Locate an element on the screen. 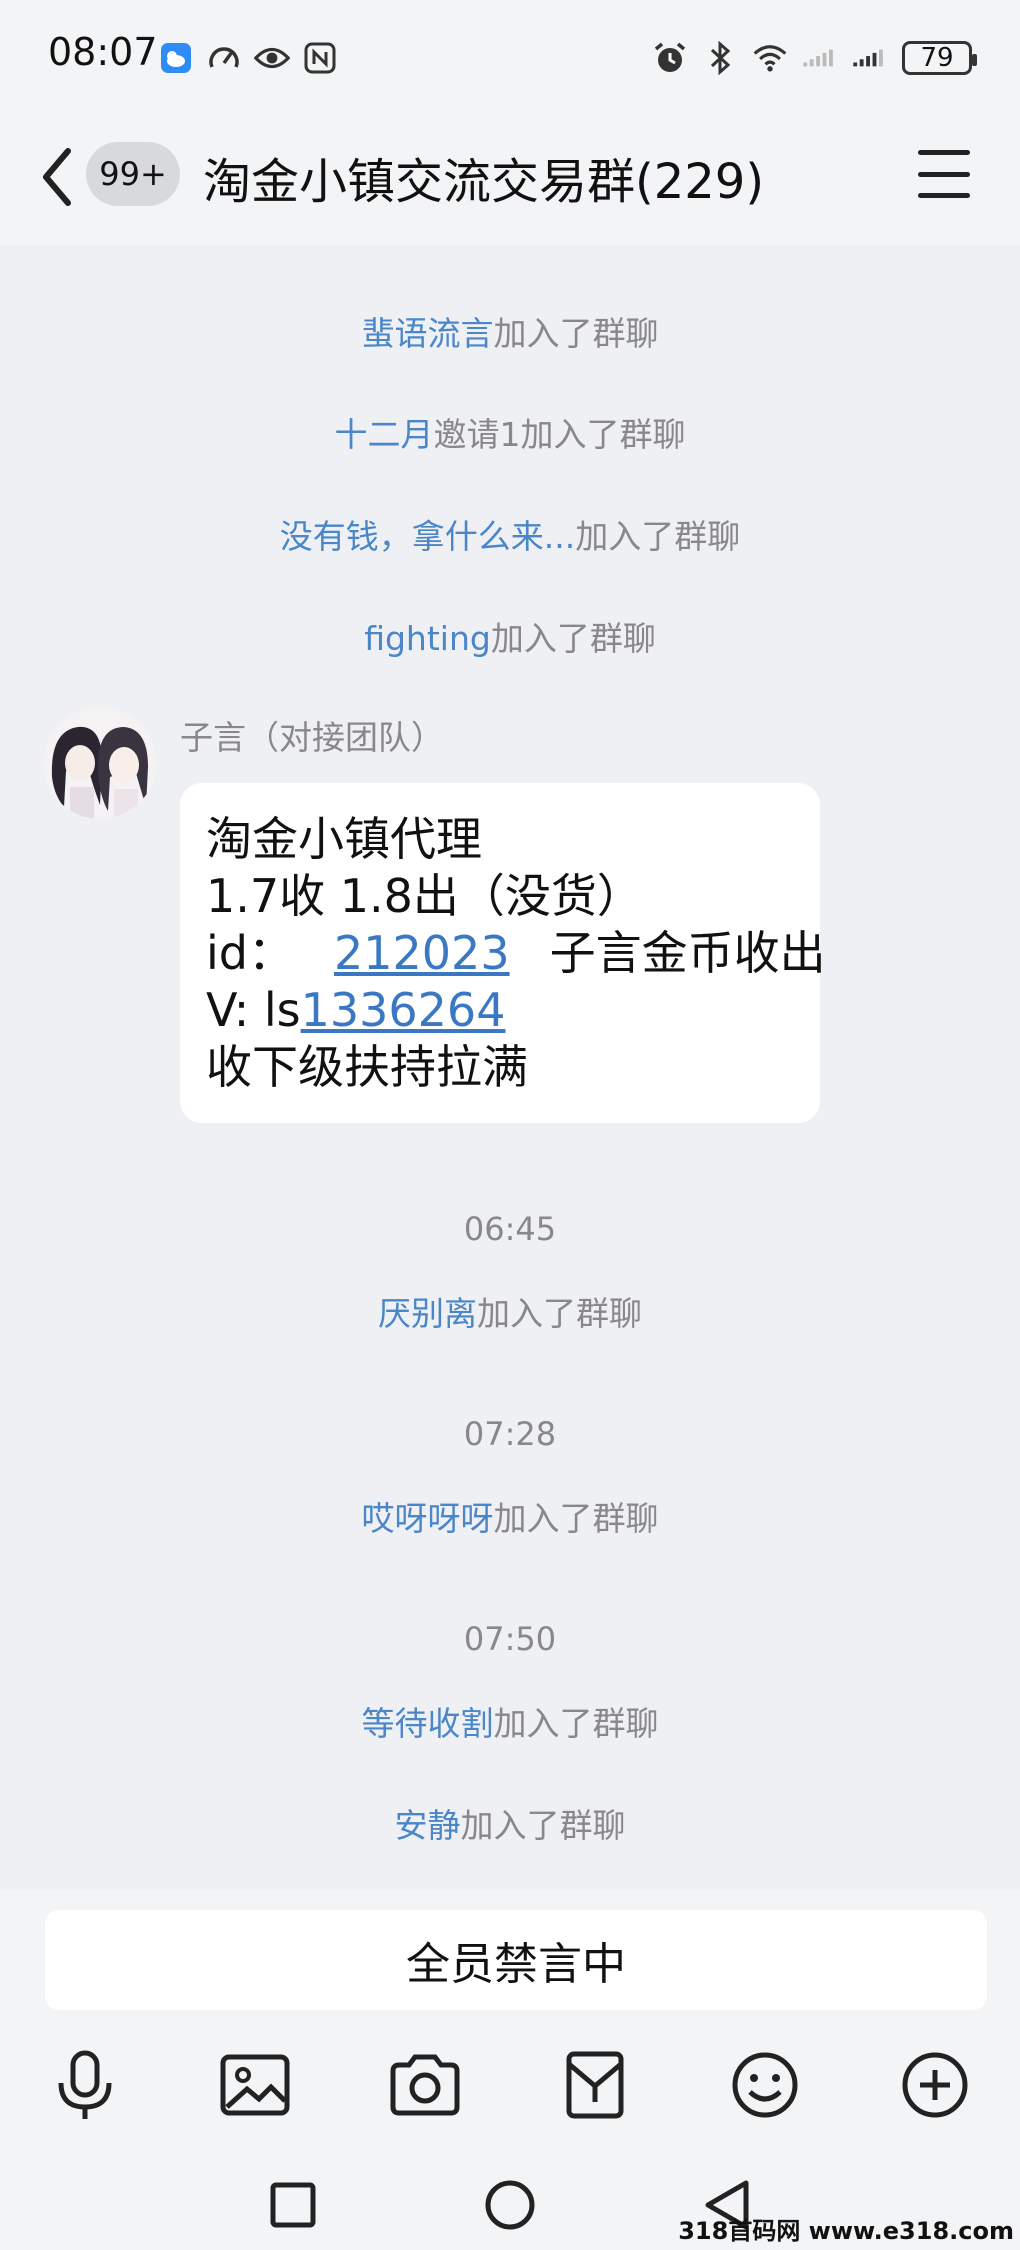 This screenshot has width=1020, height=2250. system-message: 十二月邀请1加入了群聊 is located at coordinates (510, 432).